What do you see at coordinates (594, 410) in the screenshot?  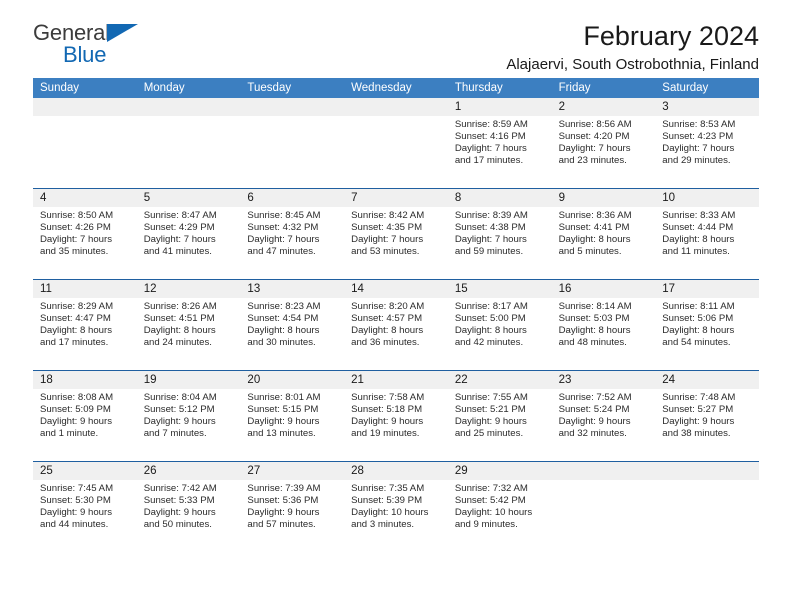 I see `sunset-text: Sunset: 5:24 PM` at bounding box center [594, 410].